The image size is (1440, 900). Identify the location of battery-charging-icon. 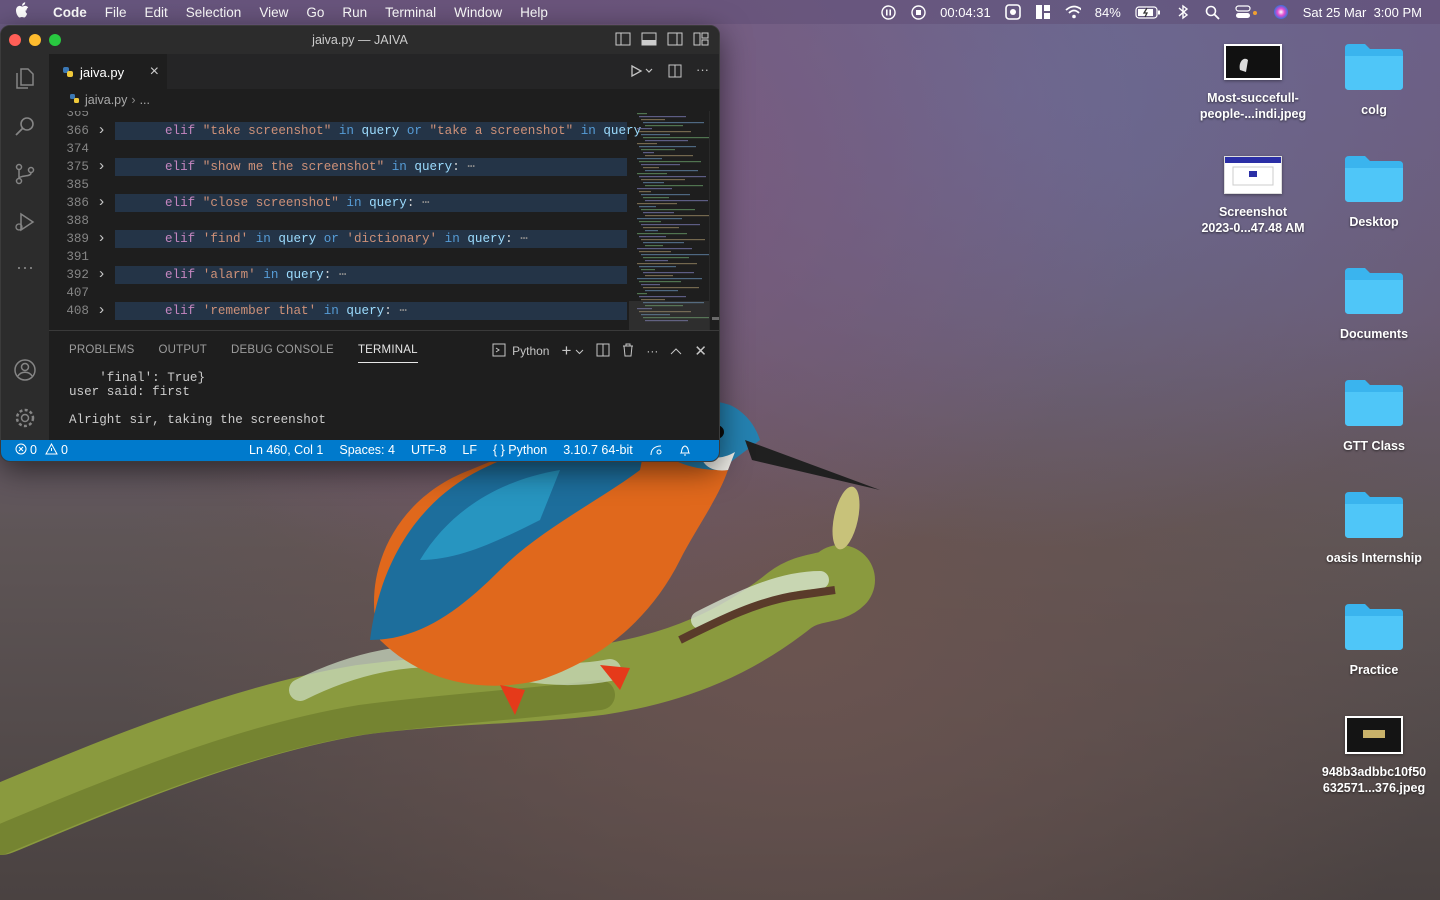
(1148, 12).